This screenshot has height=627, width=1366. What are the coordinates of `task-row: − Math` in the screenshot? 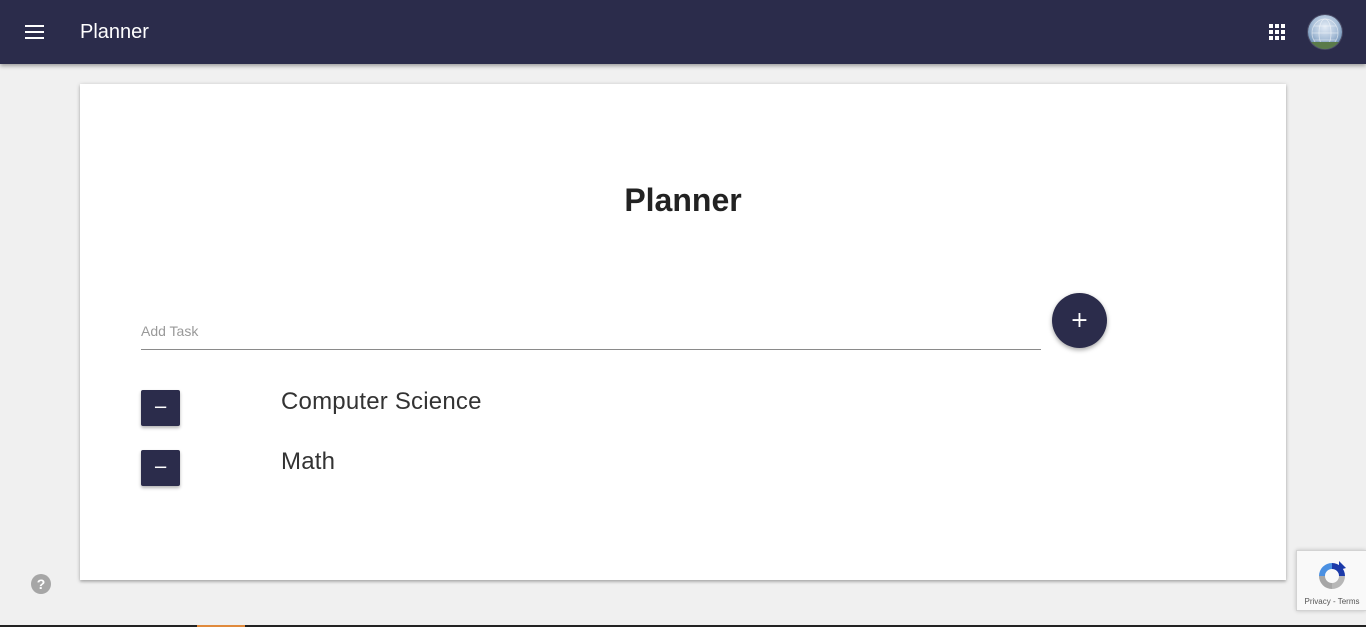 It's located at (691, 467).